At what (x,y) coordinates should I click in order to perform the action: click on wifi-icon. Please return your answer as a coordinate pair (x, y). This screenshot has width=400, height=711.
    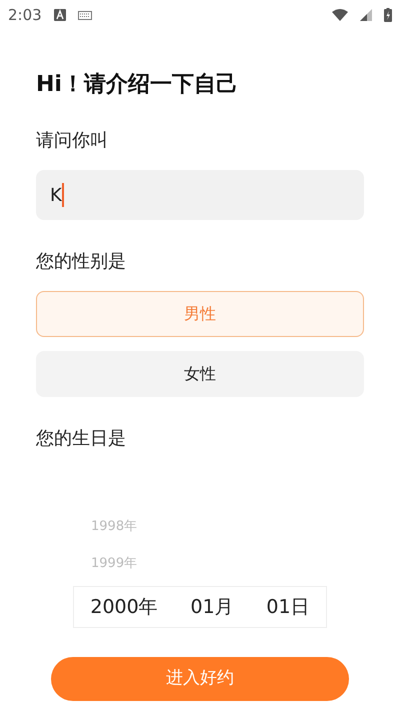
    Looking at the image, I should click on (340, 15).